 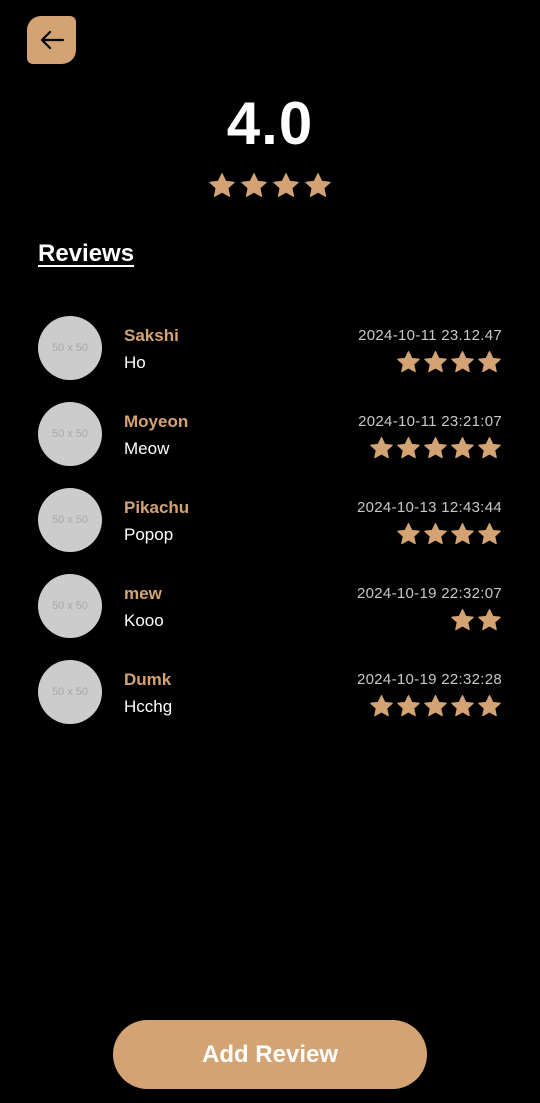 What do you see at coordinates (429, 593) in the screenshot?
I see `review-date: 2024-10-19 22:32:07` at bounding box center [429, 593].